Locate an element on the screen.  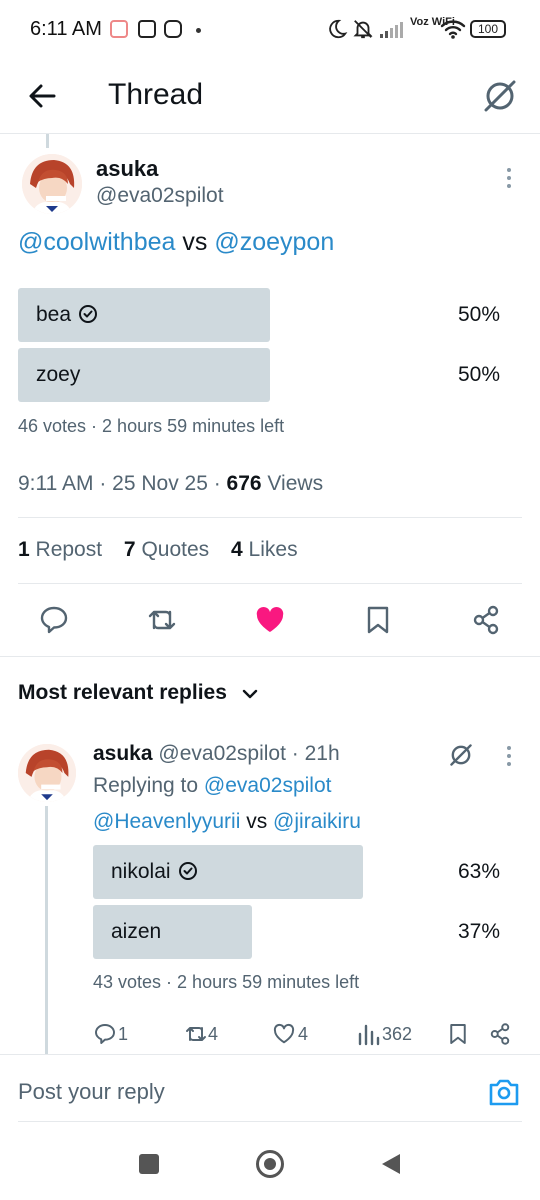
reply-composer: Post your reply is located at coordinates (270, 1088).